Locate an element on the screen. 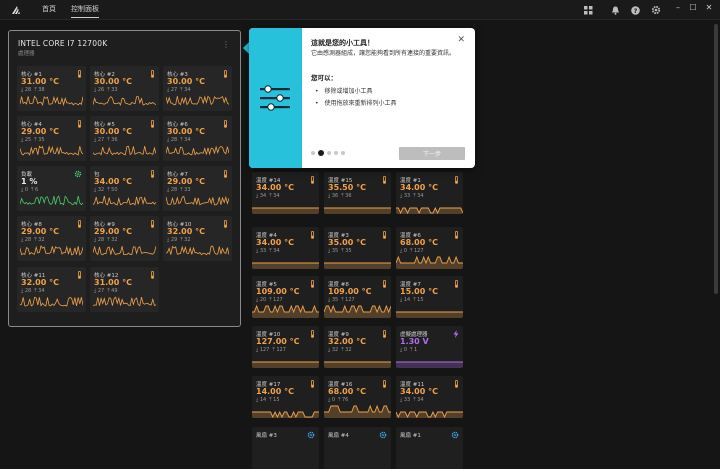  sensor-min: 27 is located at coordinates (101, 140).